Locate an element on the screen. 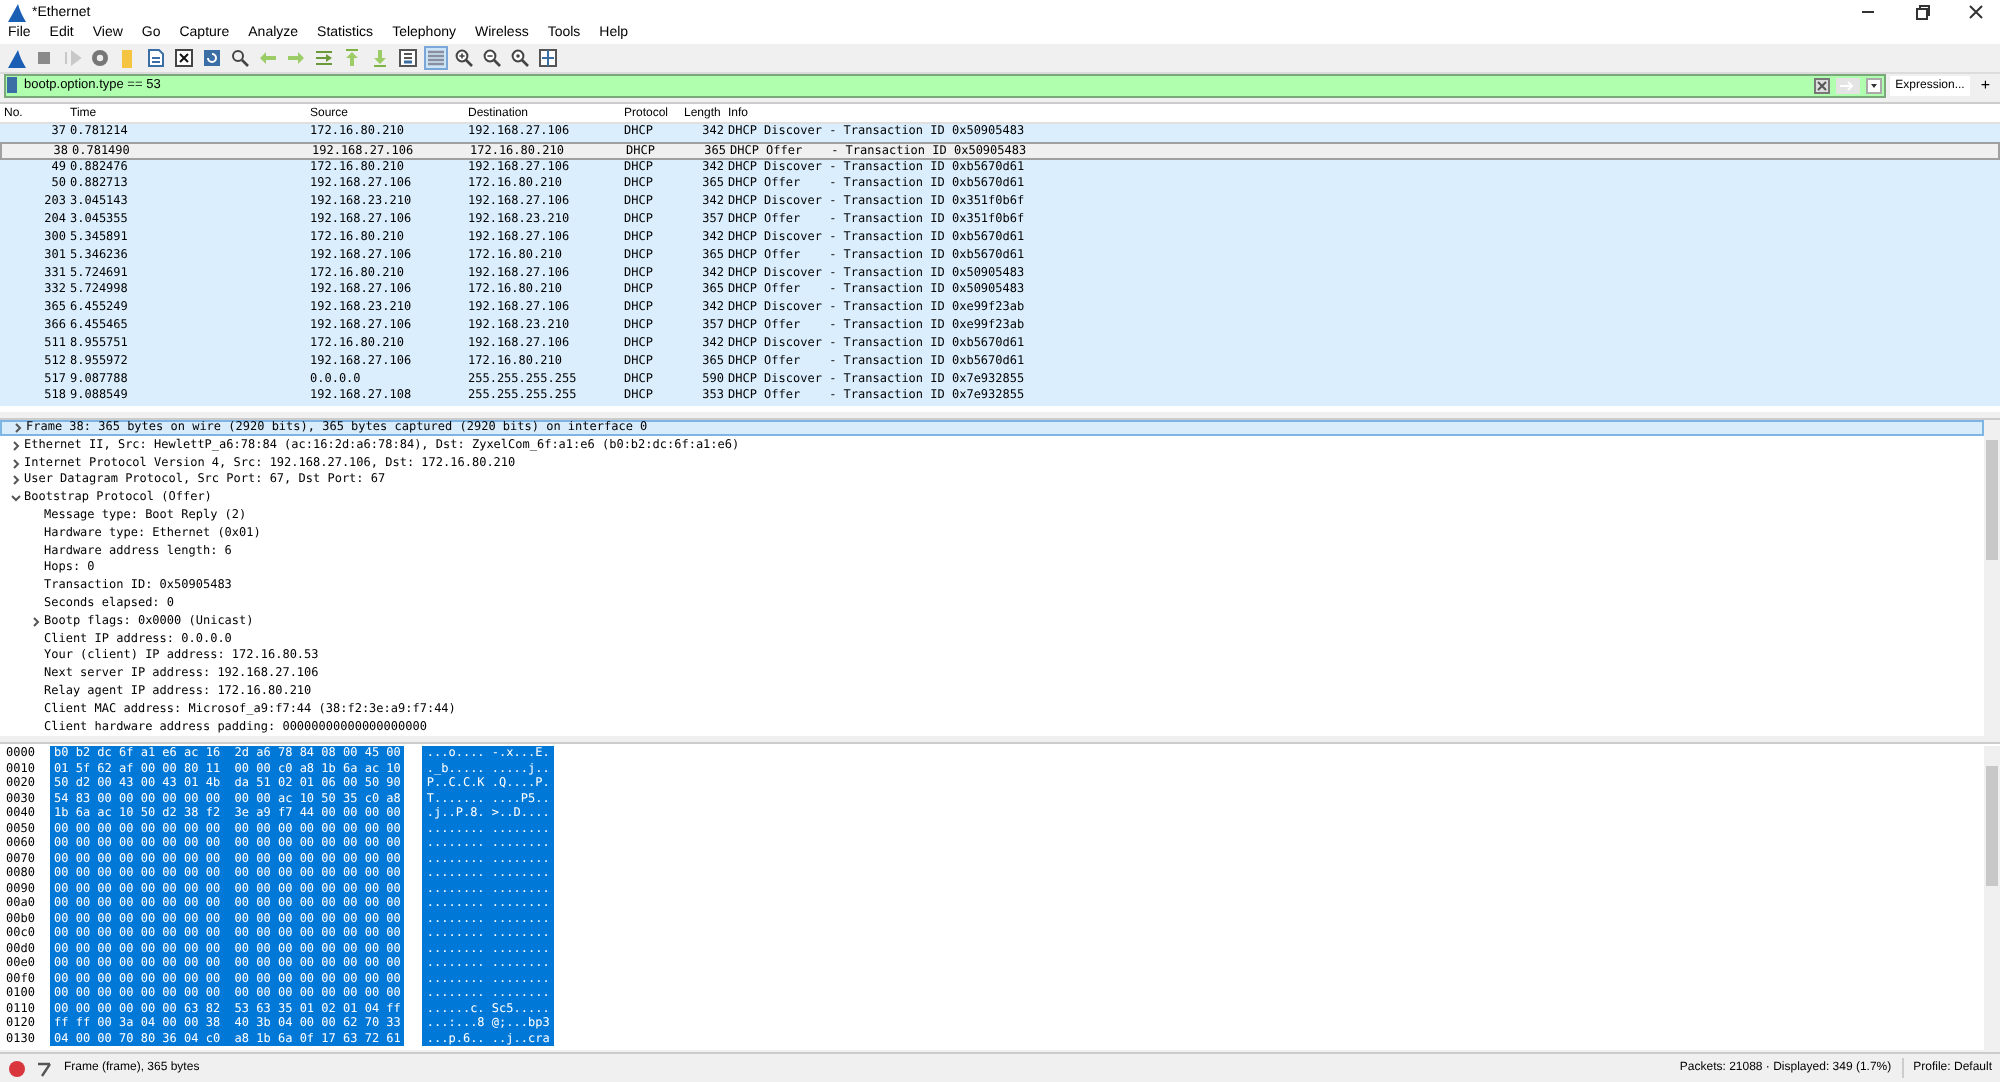  zoom-out-icon is located at coordinates (492, 57).